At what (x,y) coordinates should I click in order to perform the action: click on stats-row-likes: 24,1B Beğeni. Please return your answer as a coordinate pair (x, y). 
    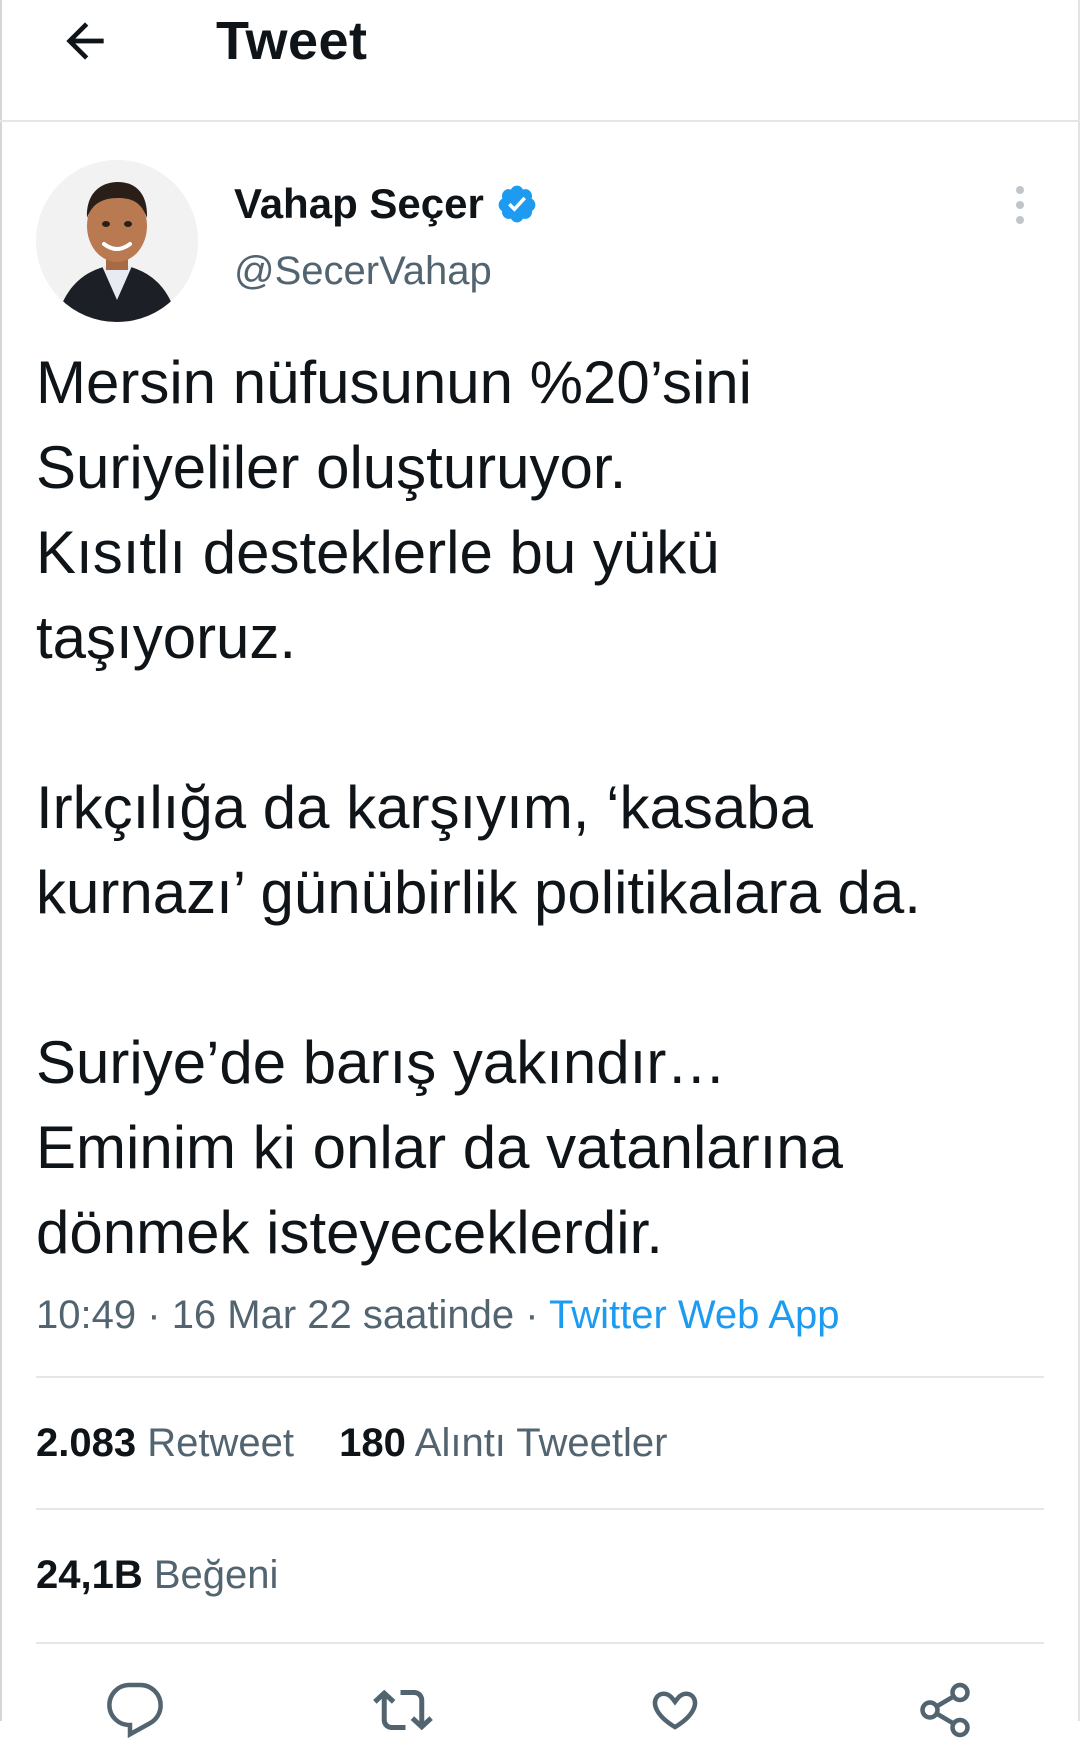
    Looking at the image, I should click on (174, 1575).